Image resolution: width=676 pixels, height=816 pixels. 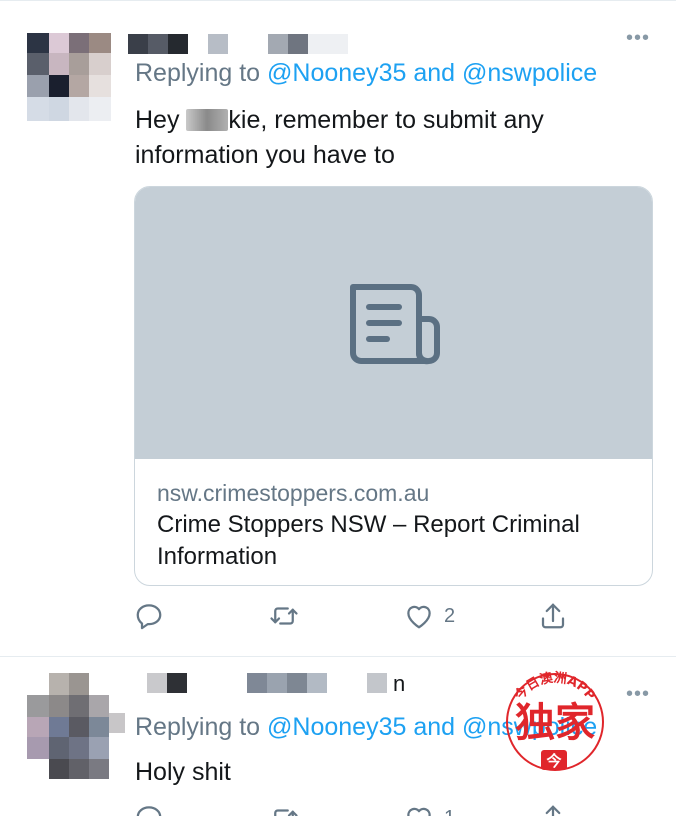 I want to click on document-icon, so click(x=395, y=324).